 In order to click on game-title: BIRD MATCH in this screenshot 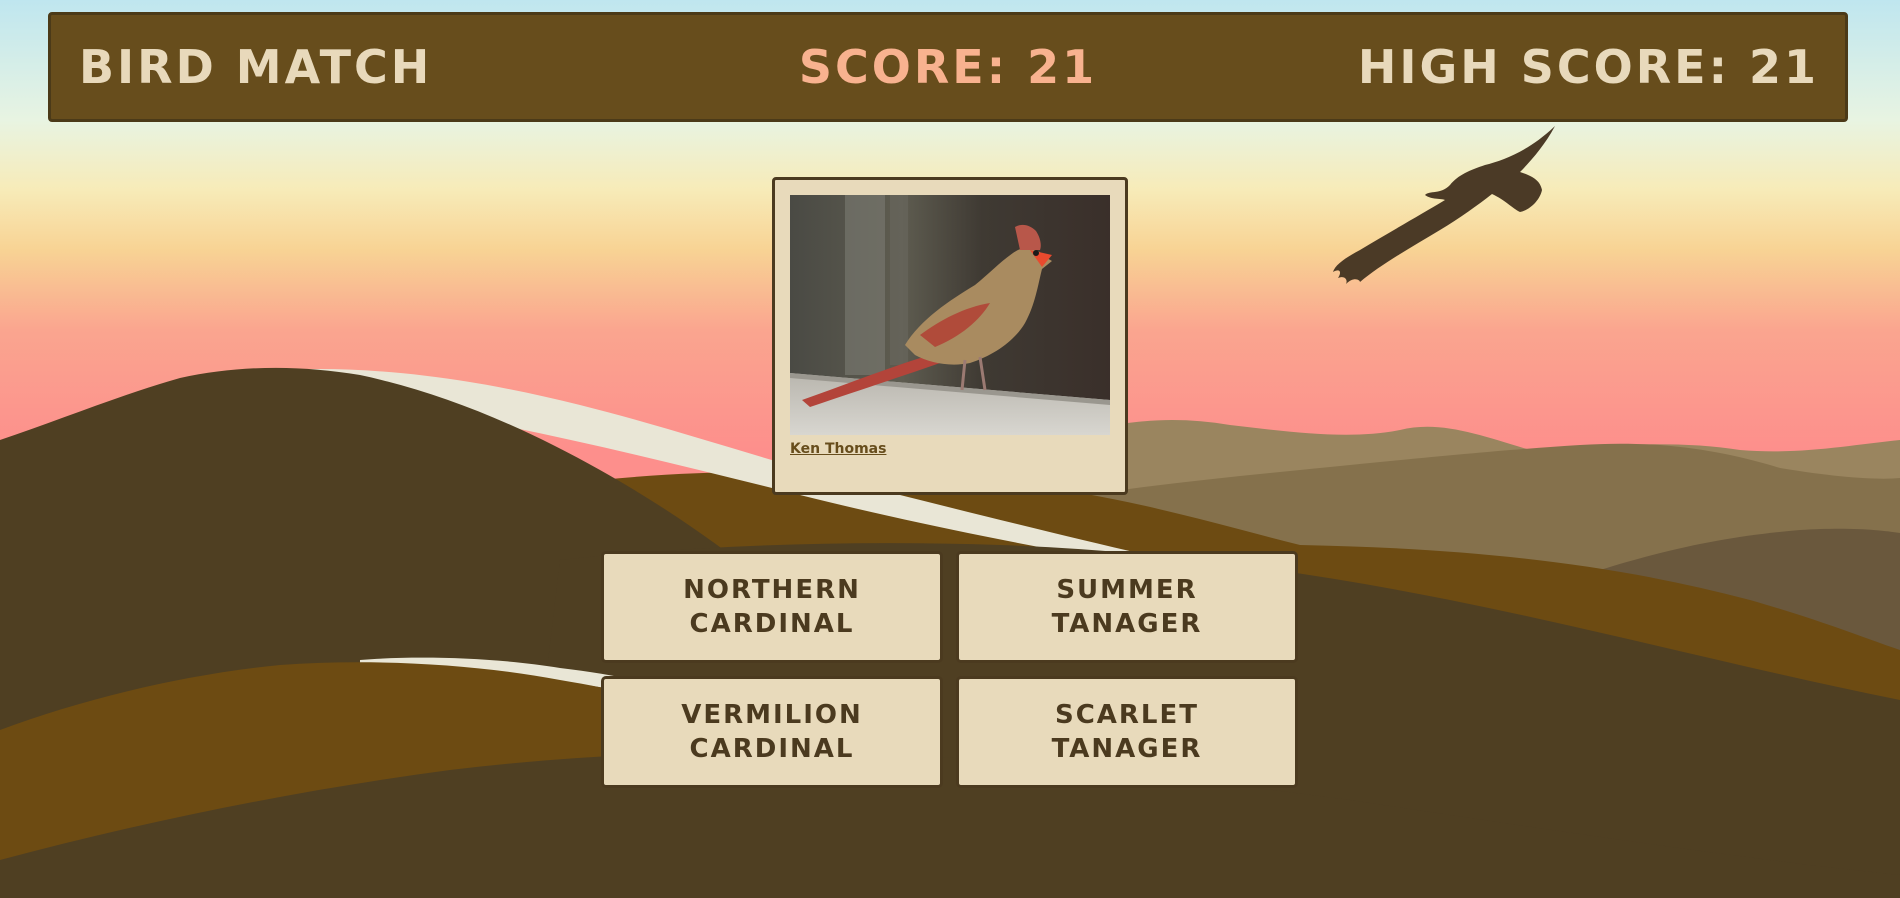, I will do `click(256, 67)`.